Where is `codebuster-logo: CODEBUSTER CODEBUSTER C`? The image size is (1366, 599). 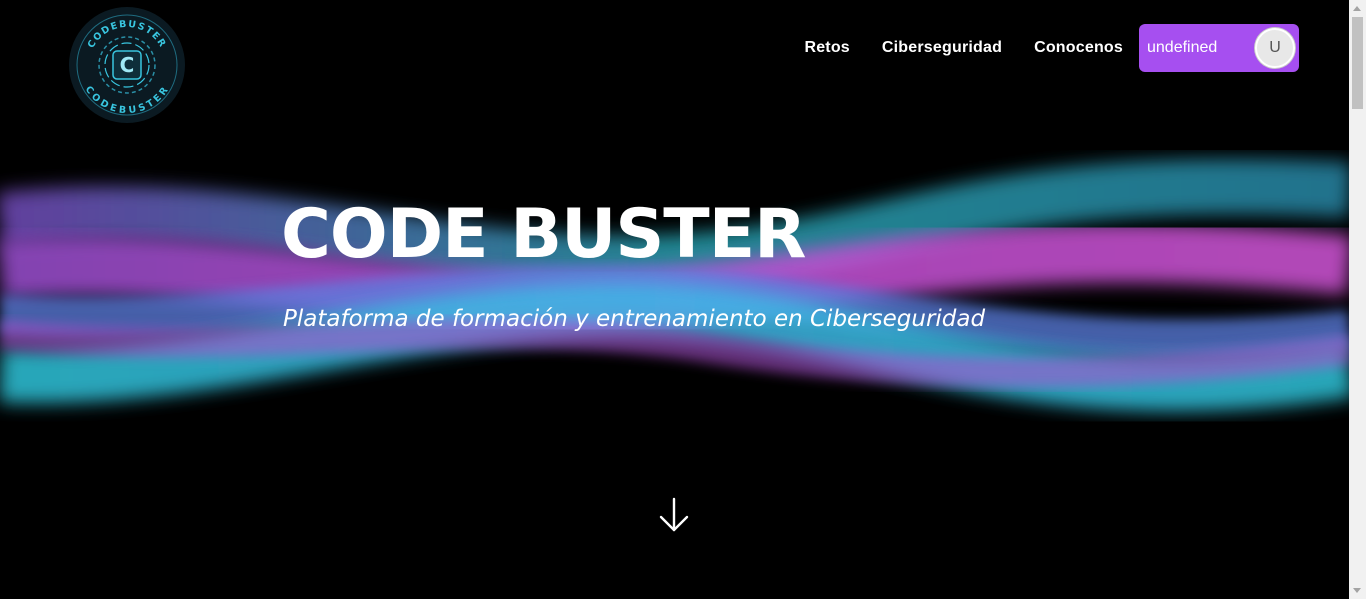 codebuster-logo: CODEBUSTER CODEBUSTER C is located at coordinates (127, 65).